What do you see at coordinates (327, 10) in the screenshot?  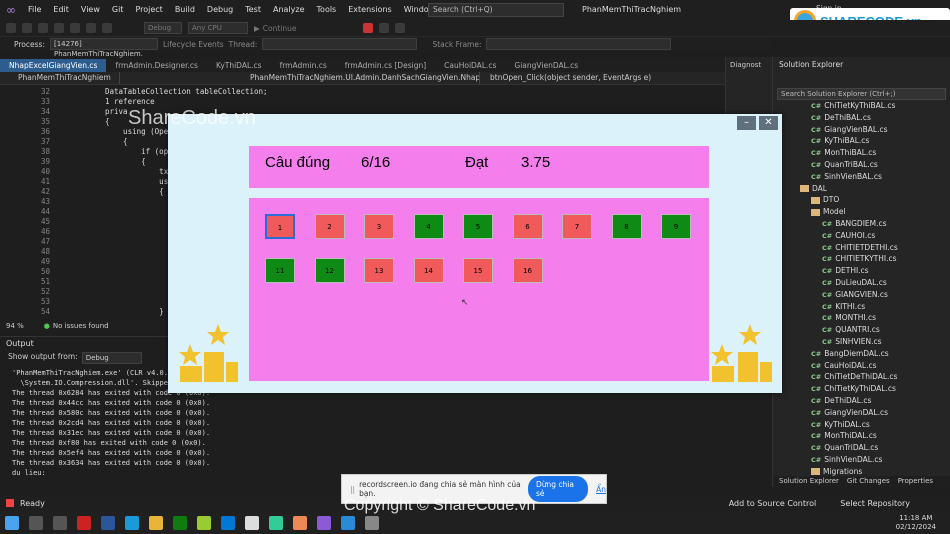 I see `menu-item-tools: Tools` at bounding box center [327, 10].